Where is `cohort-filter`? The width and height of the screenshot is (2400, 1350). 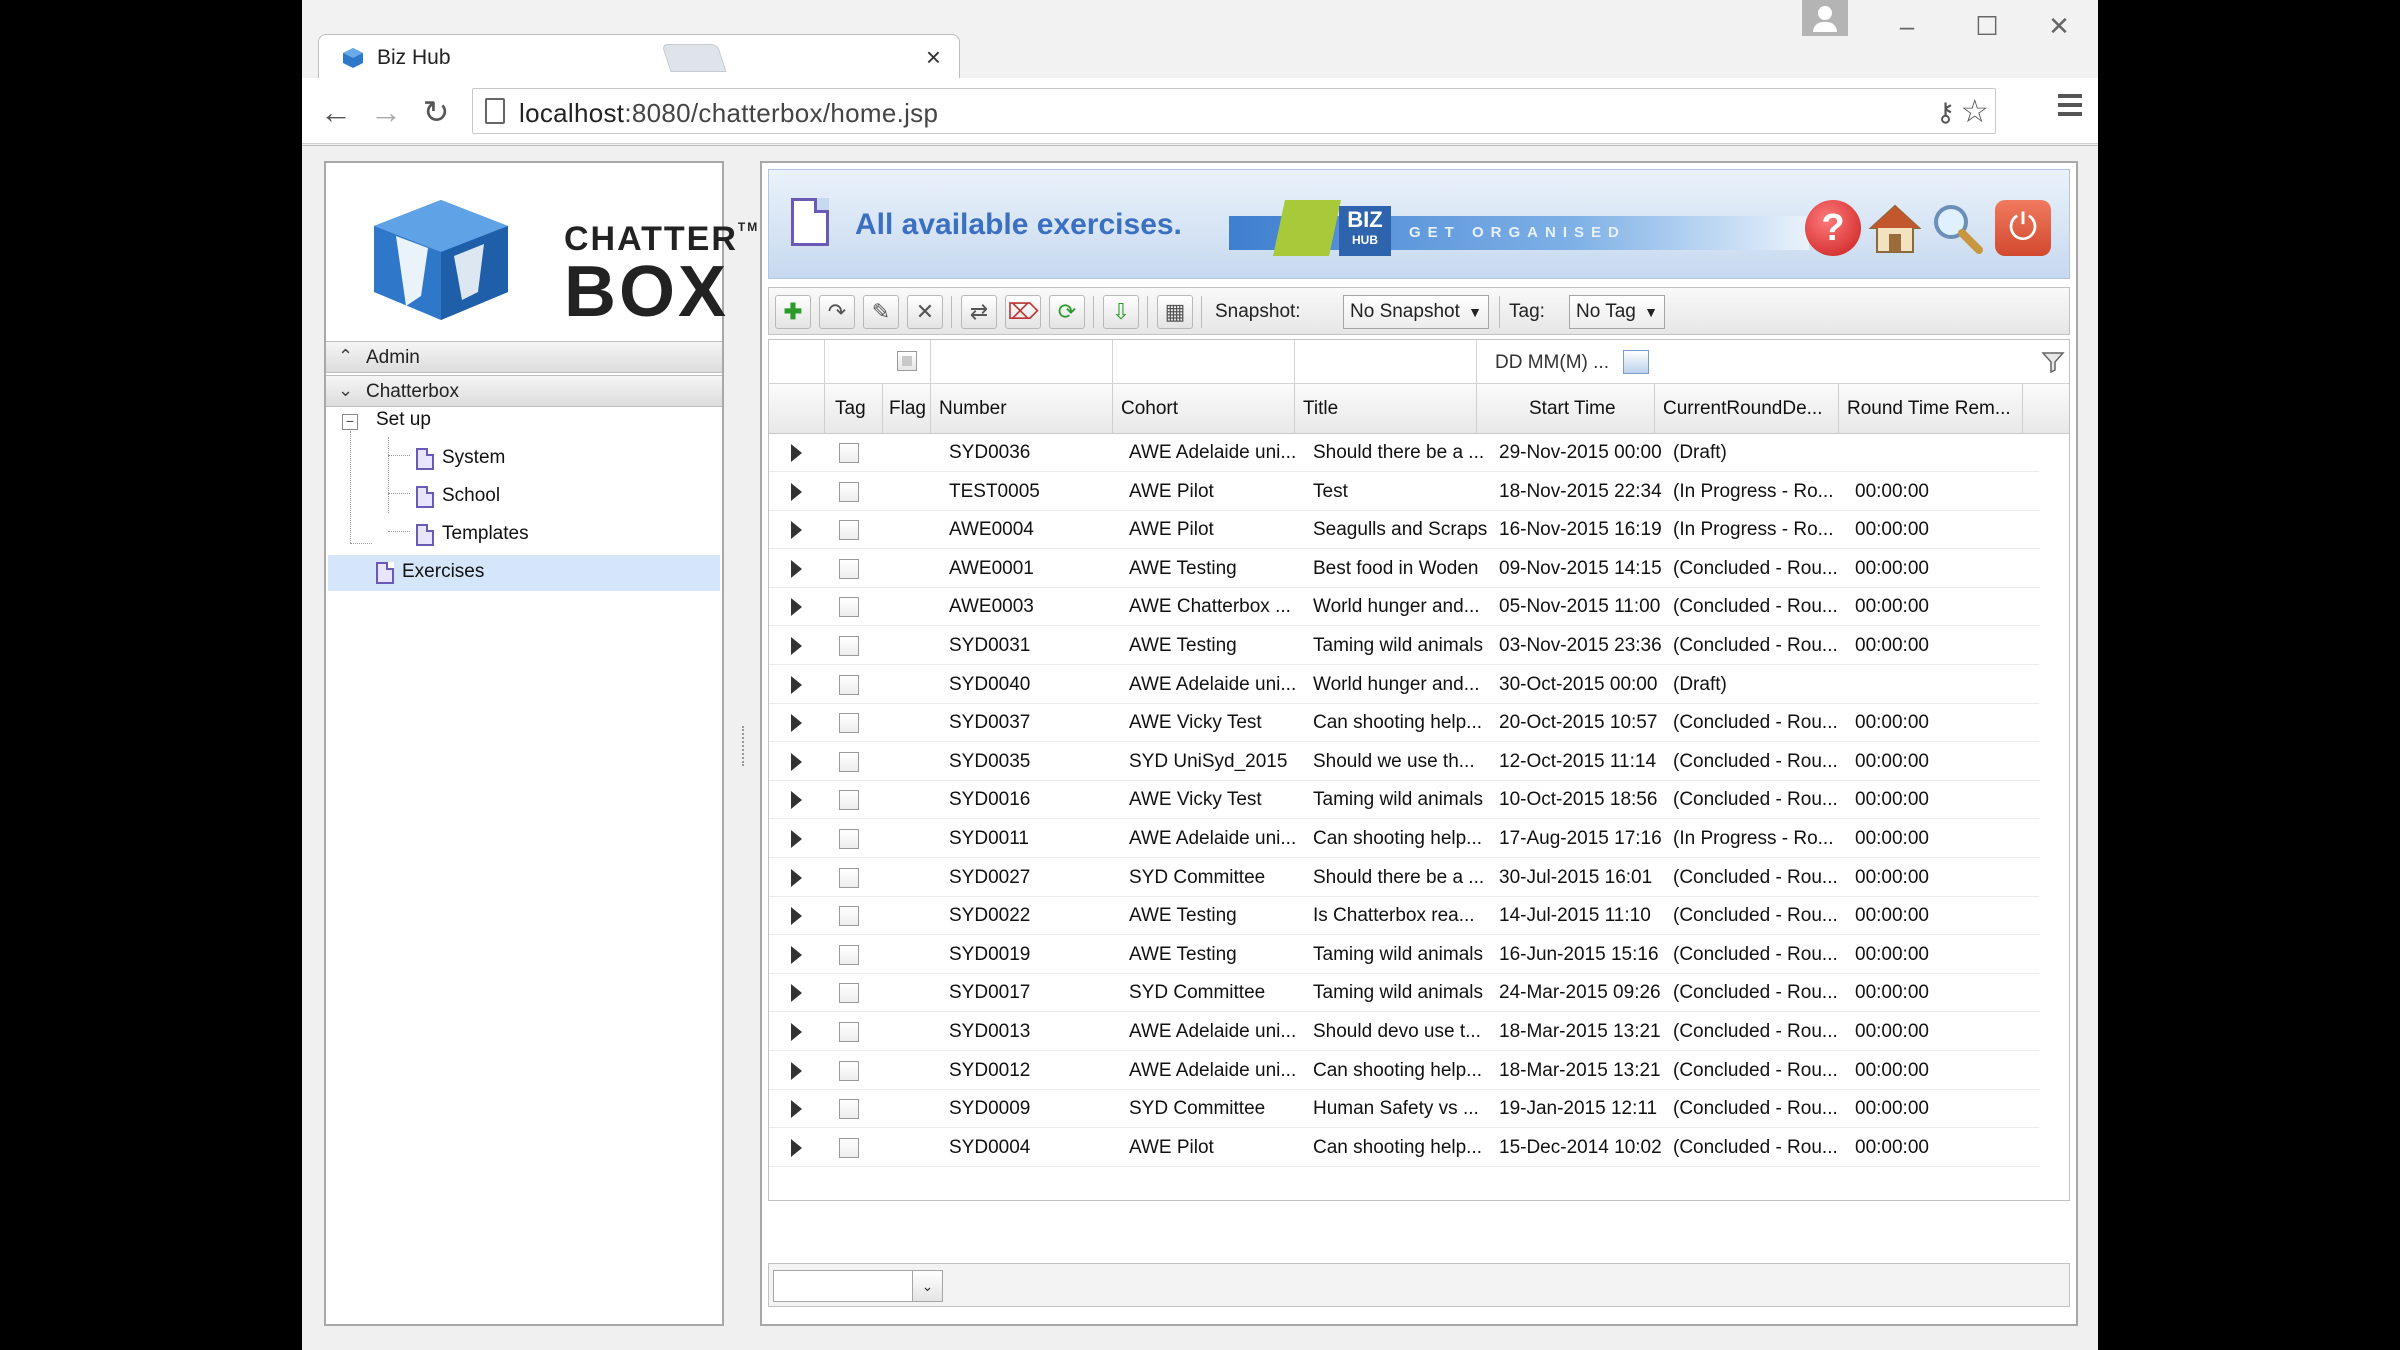
cohort-filter is located at coordinates (1204, 362).